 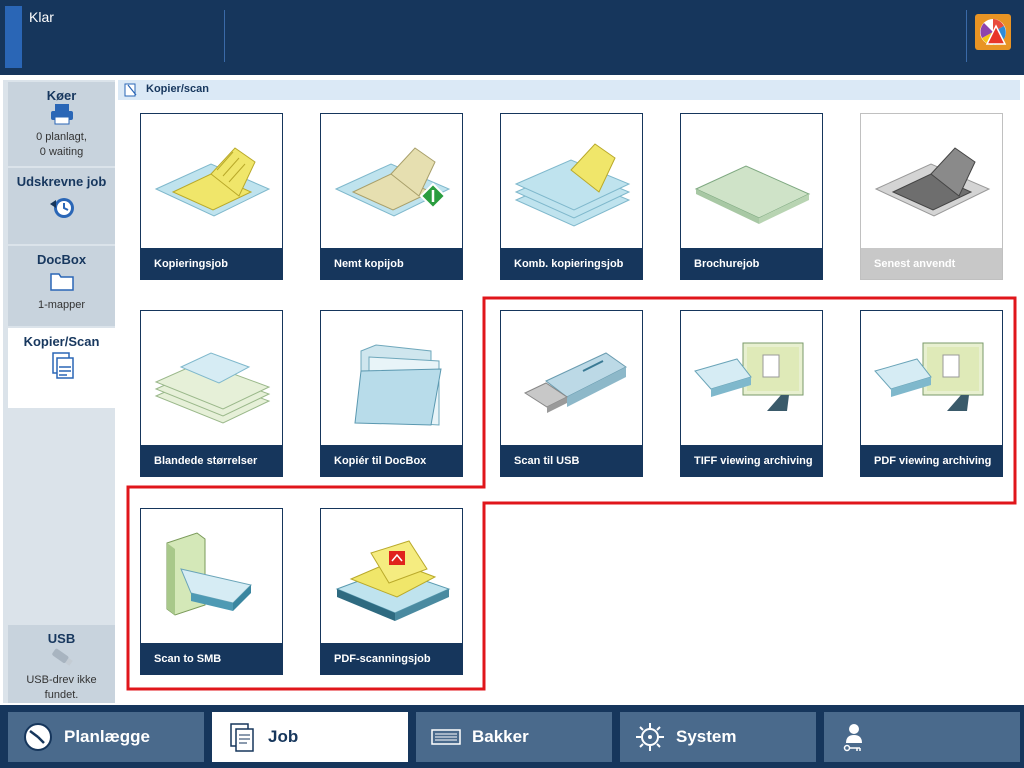 What do you see at coordinates (211, 460) in the screenshot?
I see `tile-label: Blandede størrelser` at bounding box center [211, 460].